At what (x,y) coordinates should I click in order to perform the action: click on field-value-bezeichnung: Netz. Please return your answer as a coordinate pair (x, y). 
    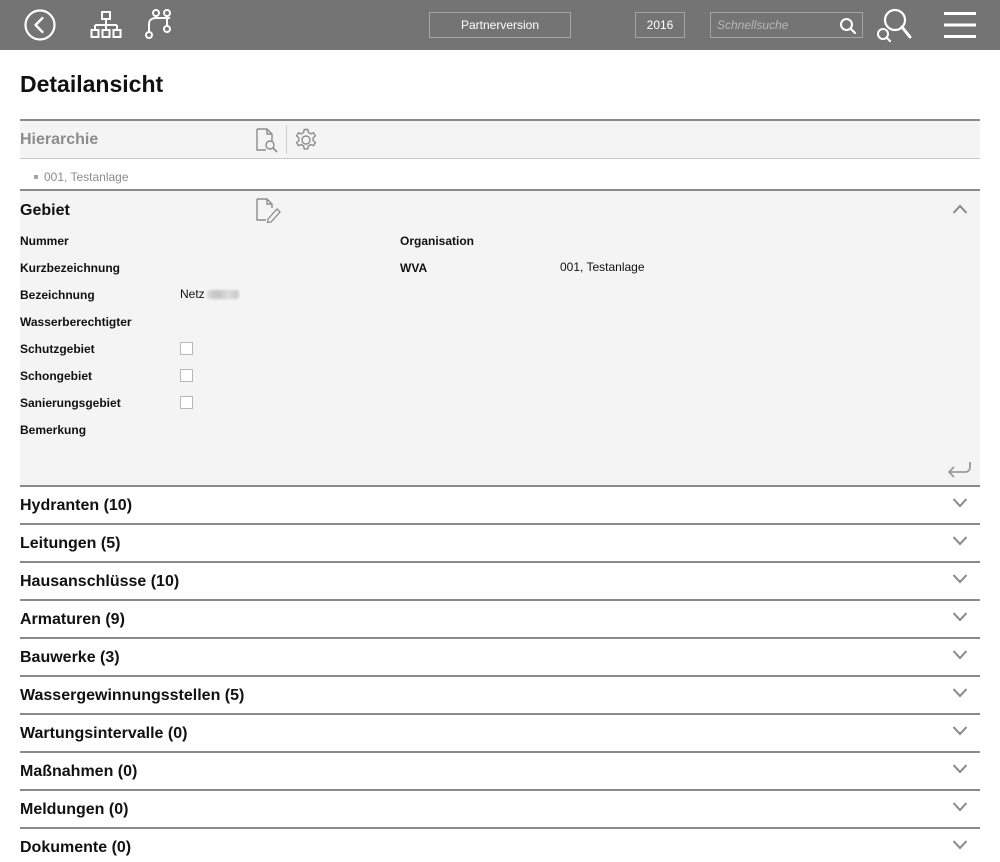
    Looking at the image, I should click on (209, 294).